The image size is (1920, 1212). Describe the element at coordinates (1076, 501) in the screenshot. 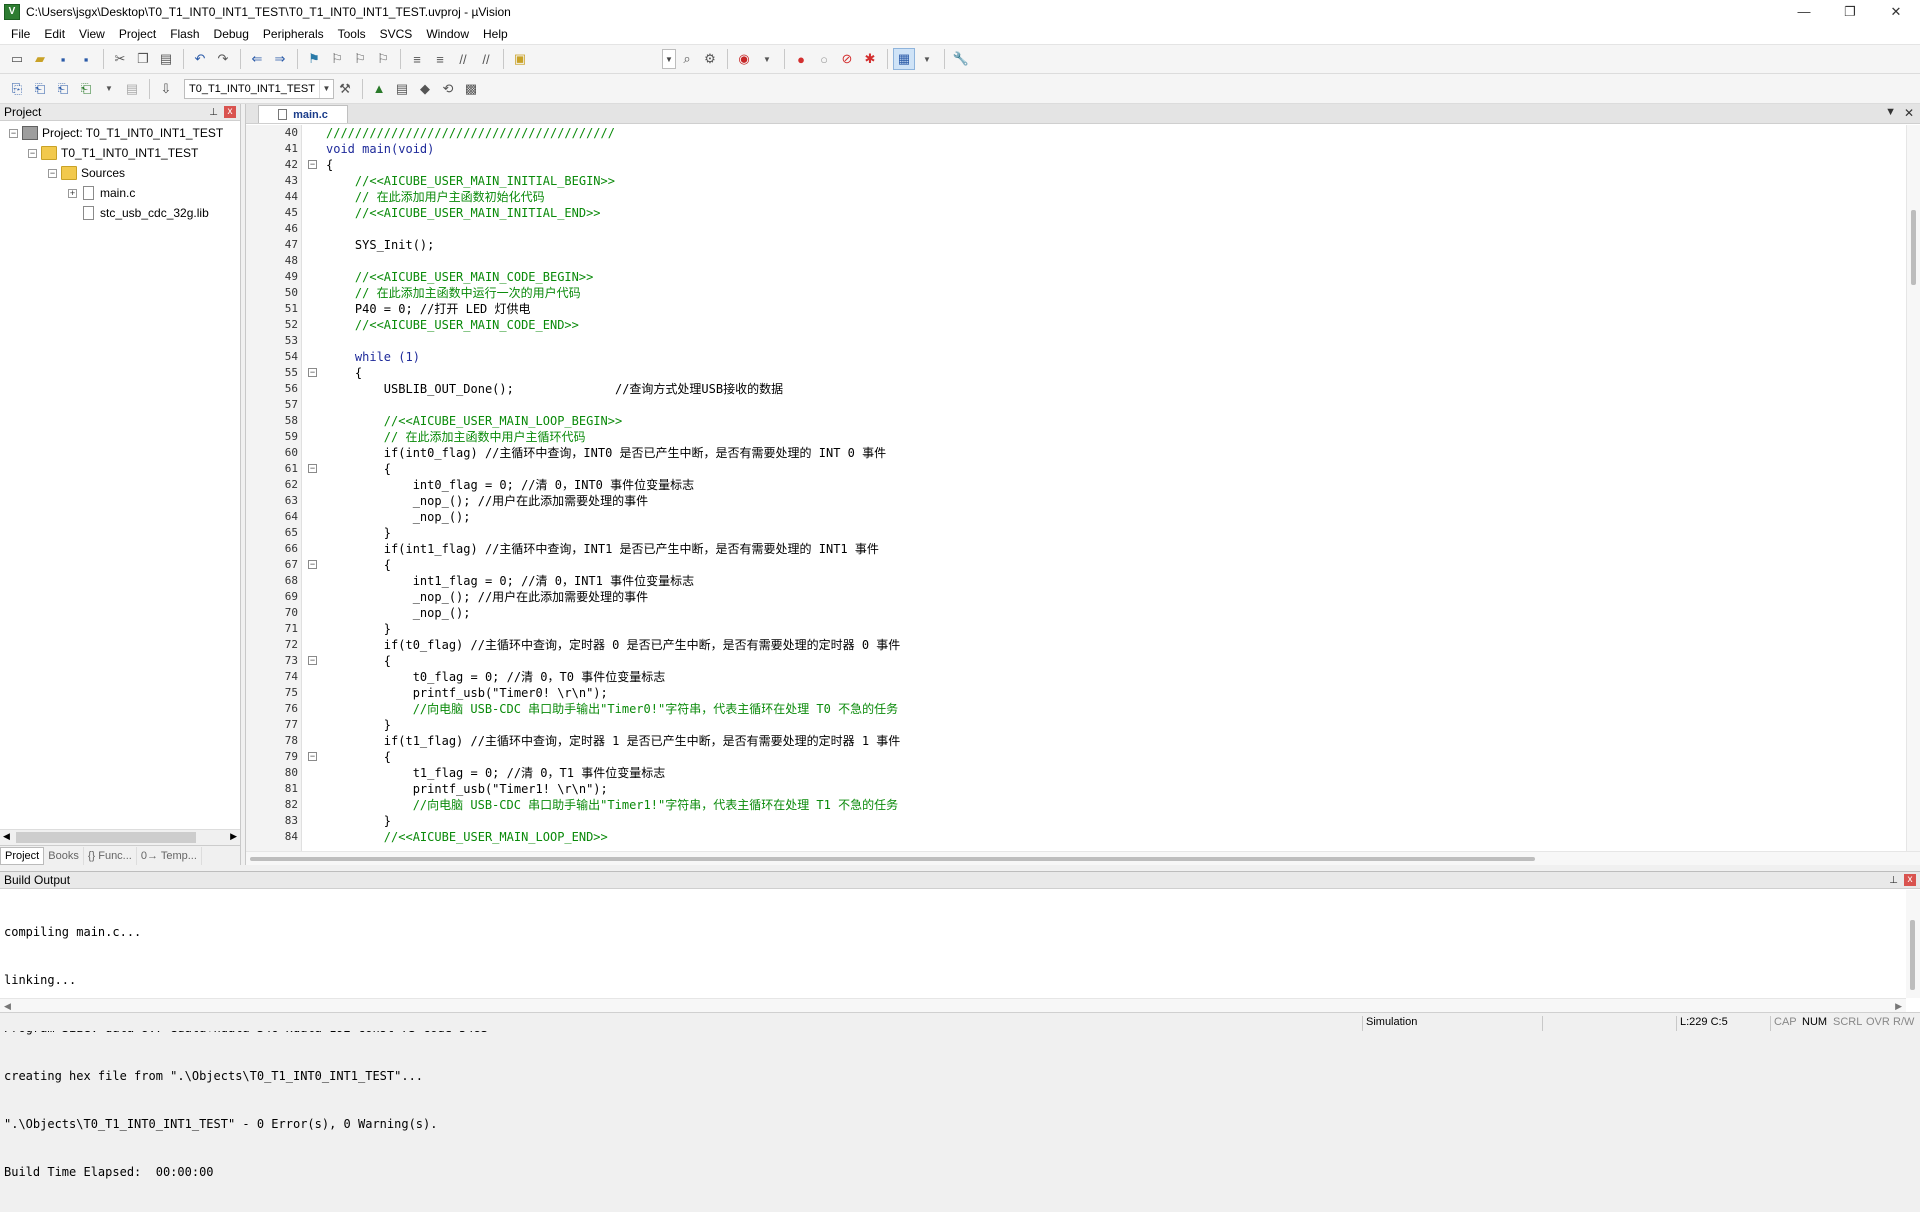

I see `code-line: 63 _nop_(); //用户在此添加需要处理的事件` at that location.